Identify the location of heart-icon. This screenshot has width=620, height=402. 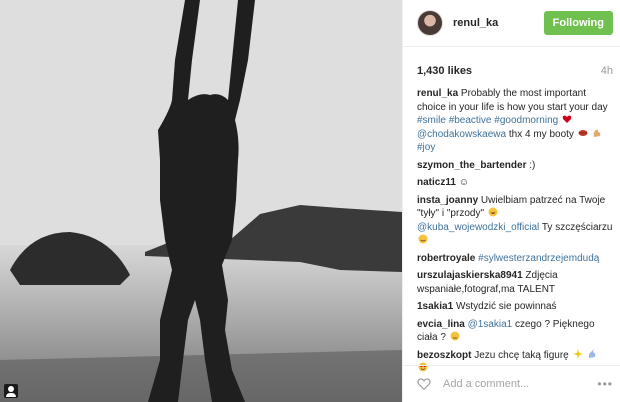
(424, 384).